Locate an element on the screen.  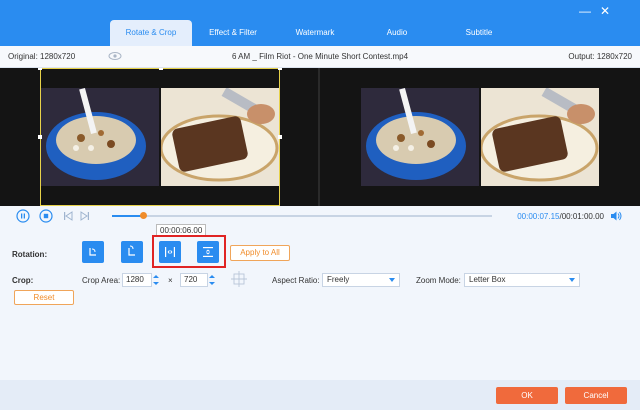
aspect-ratio-value: Freely is located at coordinates (338, 279).